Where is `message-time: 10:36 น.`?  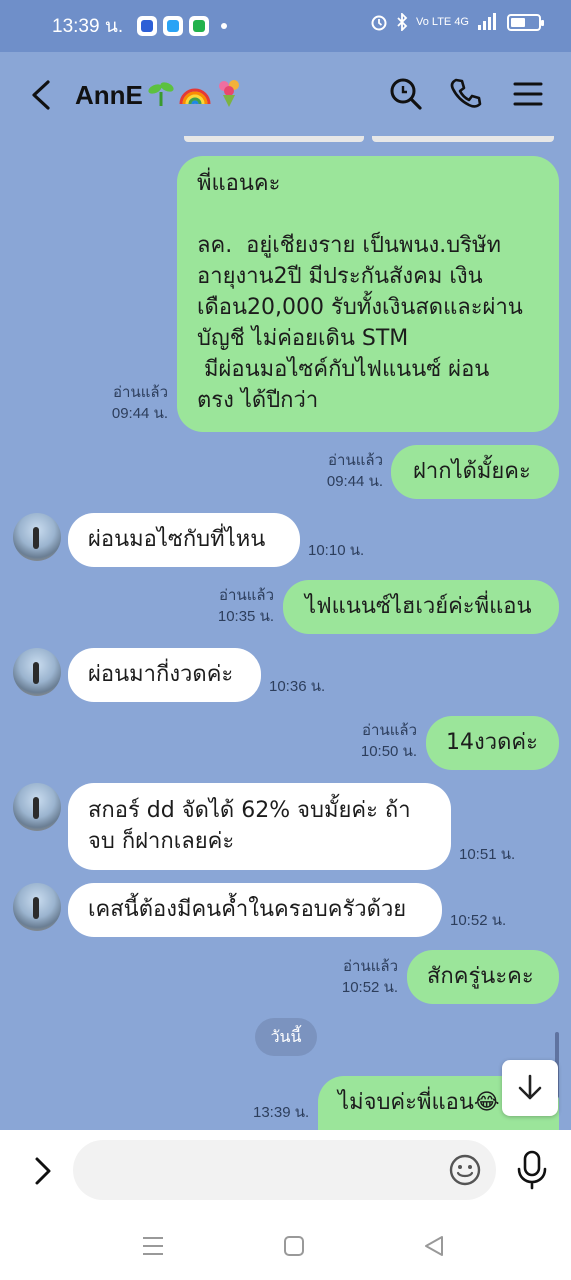 message-time: 10:36 น. is located at coordinates (297, 686).